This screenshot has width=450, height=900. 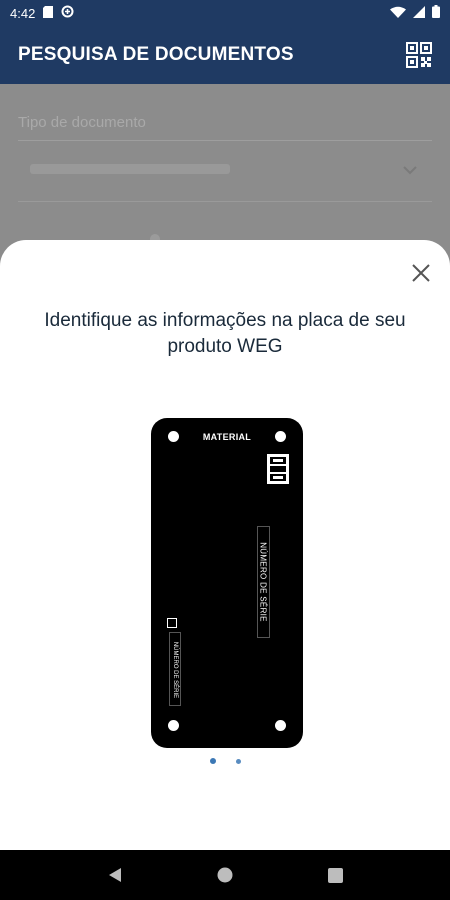 What do you see at coordinates (263, 582) in the screenshot?
I see `serial-number-label: NÚMERO DE SÉRIE` at bounding box center [263, 582].